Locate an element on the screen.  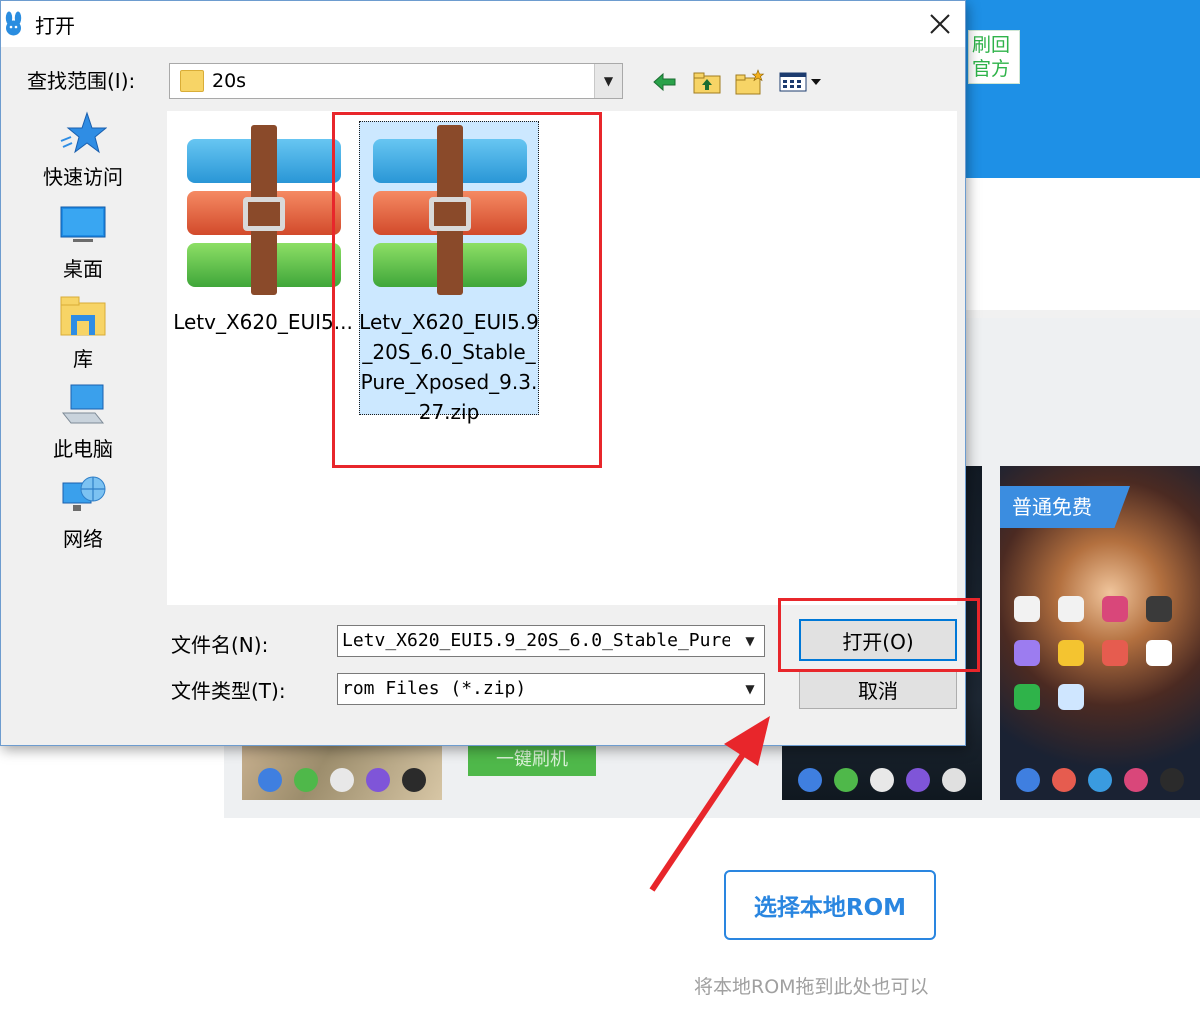
select-local-rom-button: 选择本地ROM is located at coordinates (830, 905).